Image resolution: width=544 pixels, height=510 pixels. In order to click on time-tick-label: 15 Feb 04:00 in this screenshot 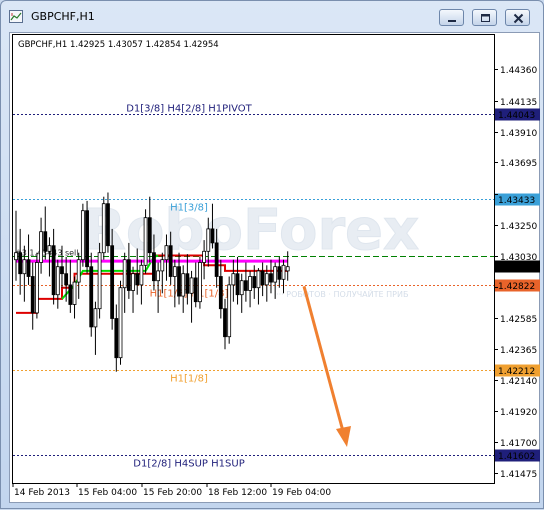, I will do `click(107, 493)`.